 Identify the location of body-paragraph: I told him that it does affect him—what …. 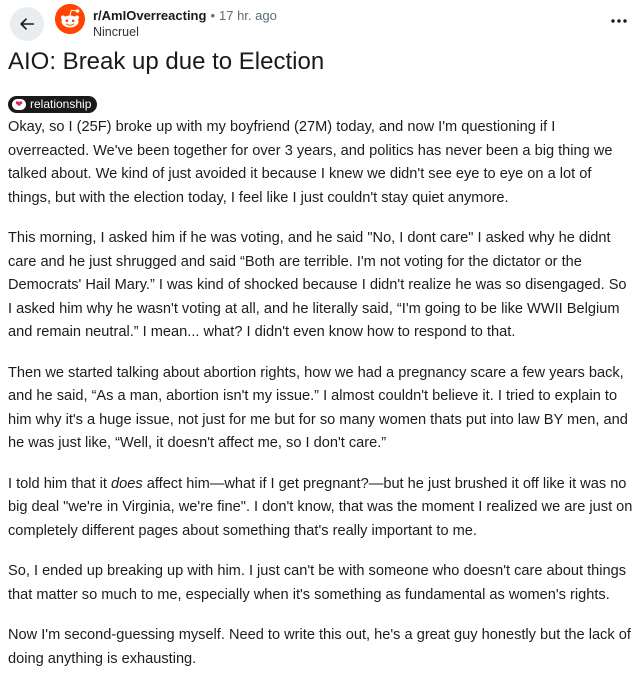
(321, 508).